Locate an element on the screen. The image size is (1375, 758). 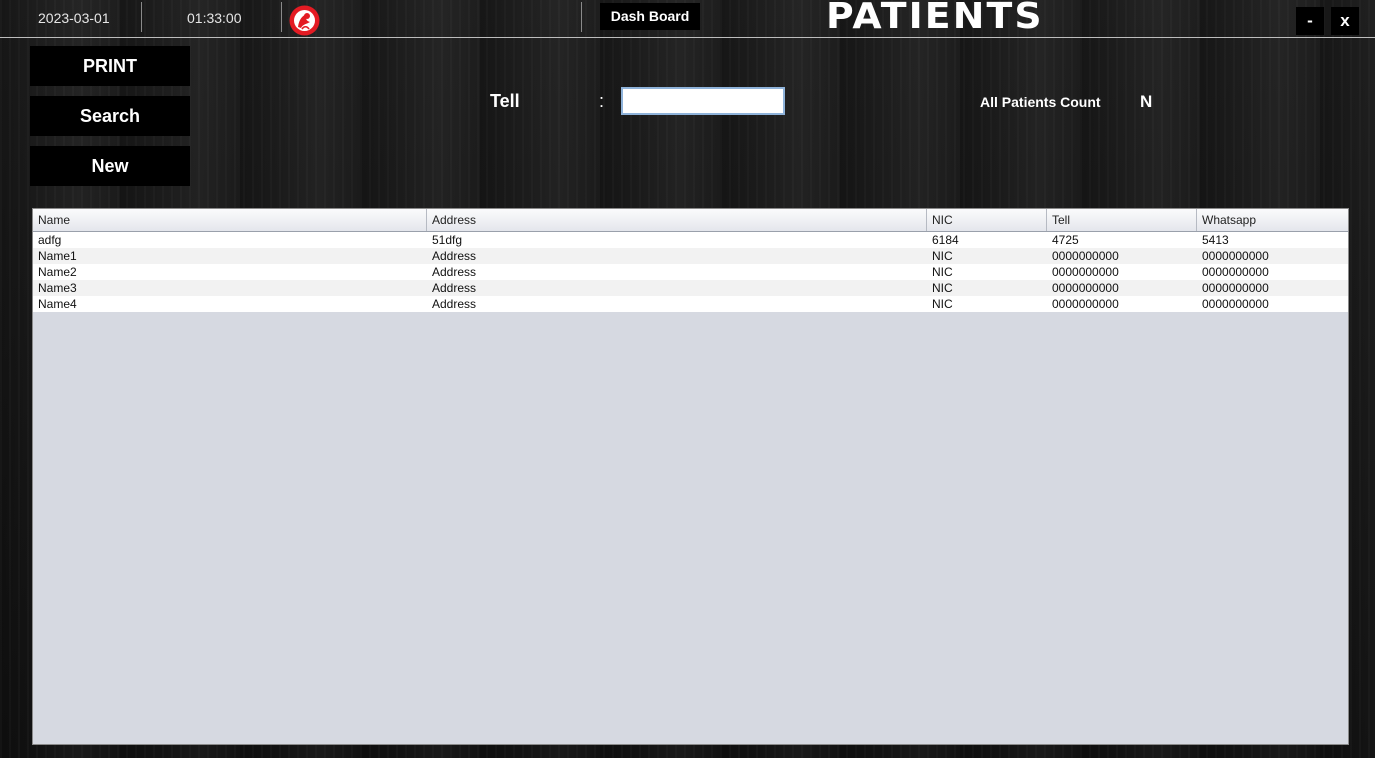
search-button: Search is located at coordinates (110, 116).